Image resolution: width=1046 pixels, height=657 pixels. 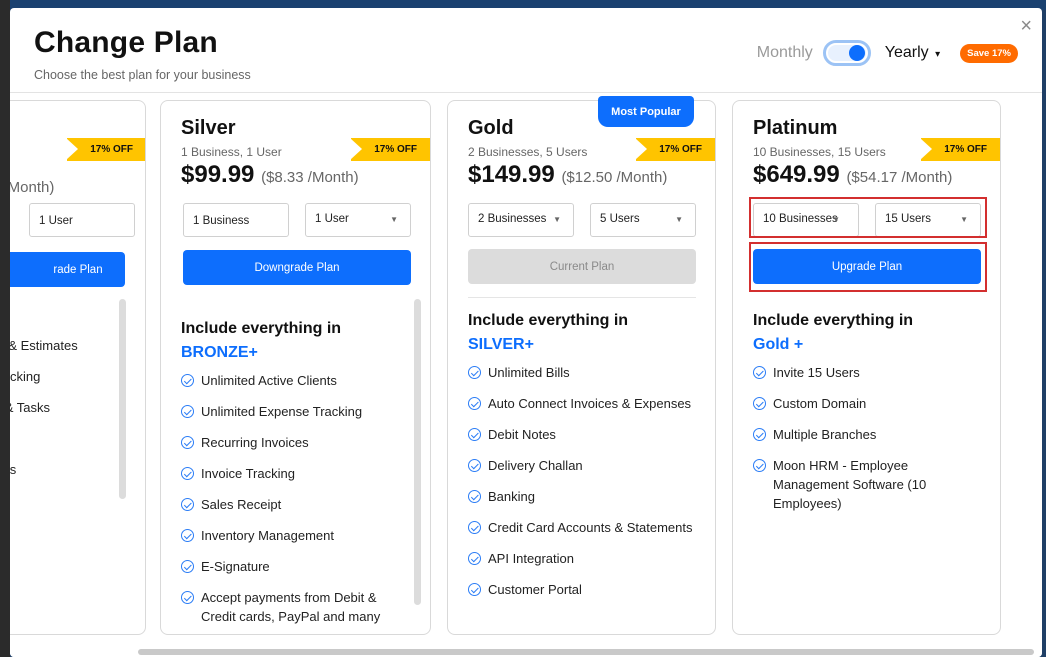 I want to click on yearly-label: Yearly, so click(x=906, y=52).